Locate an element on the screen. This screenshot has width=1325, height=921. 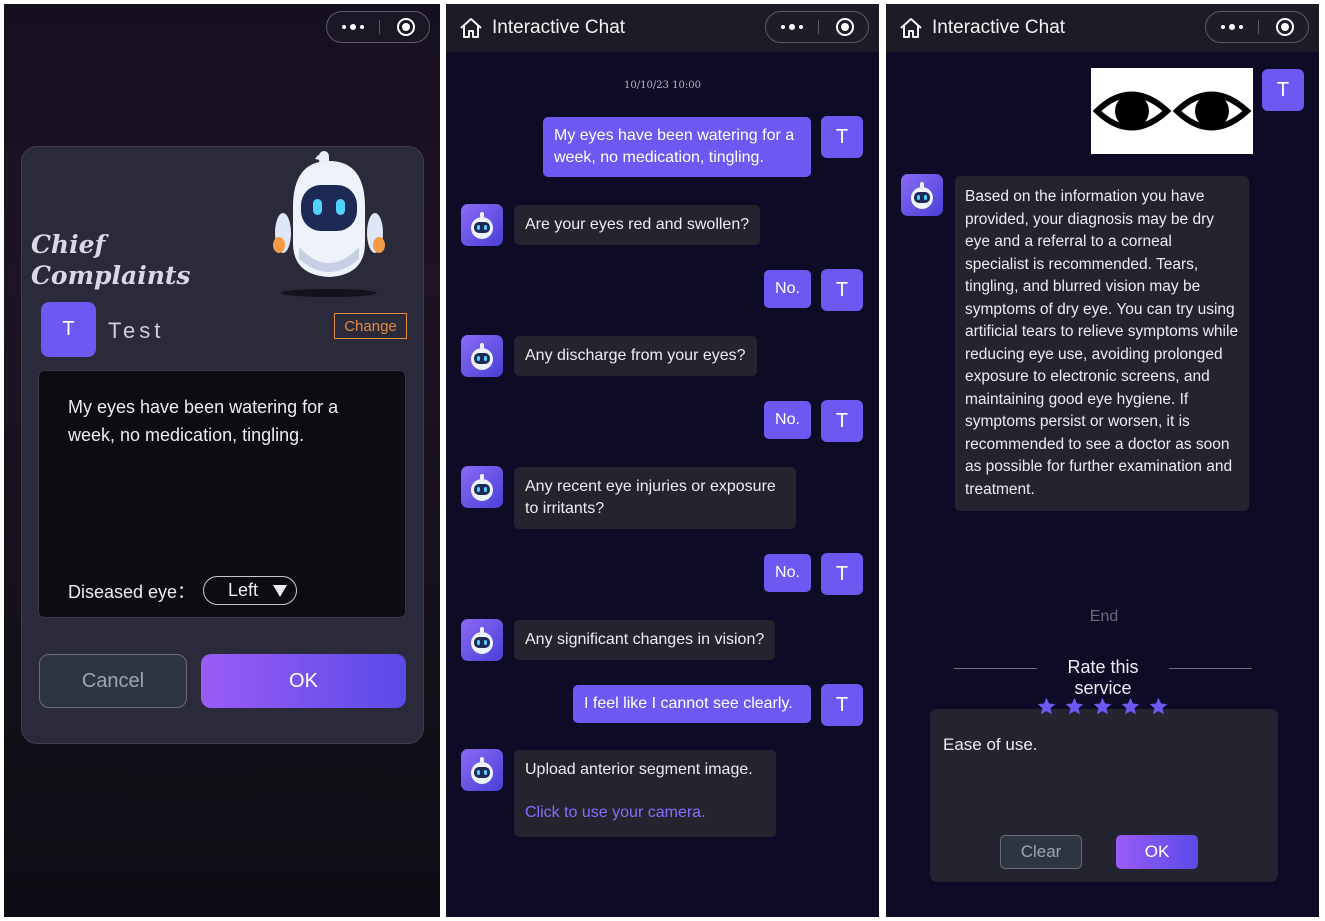
bot-message: Any significant changes in vision? is located at coordinates (645, 640).